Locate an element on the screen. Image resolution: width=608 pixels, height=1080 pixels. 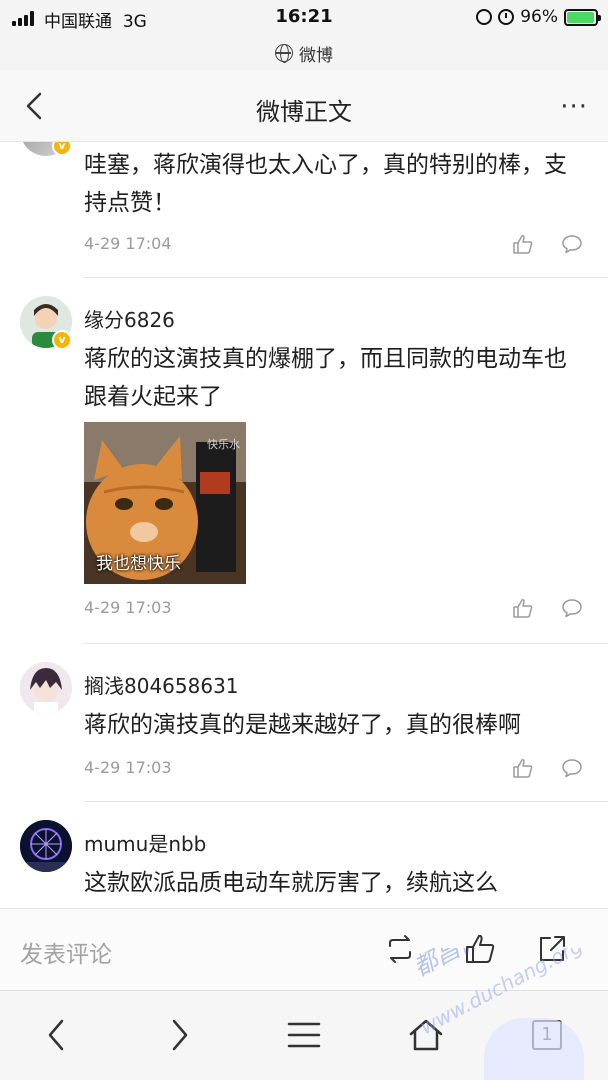
status-right: 96% is located at coordinates (538, 17).